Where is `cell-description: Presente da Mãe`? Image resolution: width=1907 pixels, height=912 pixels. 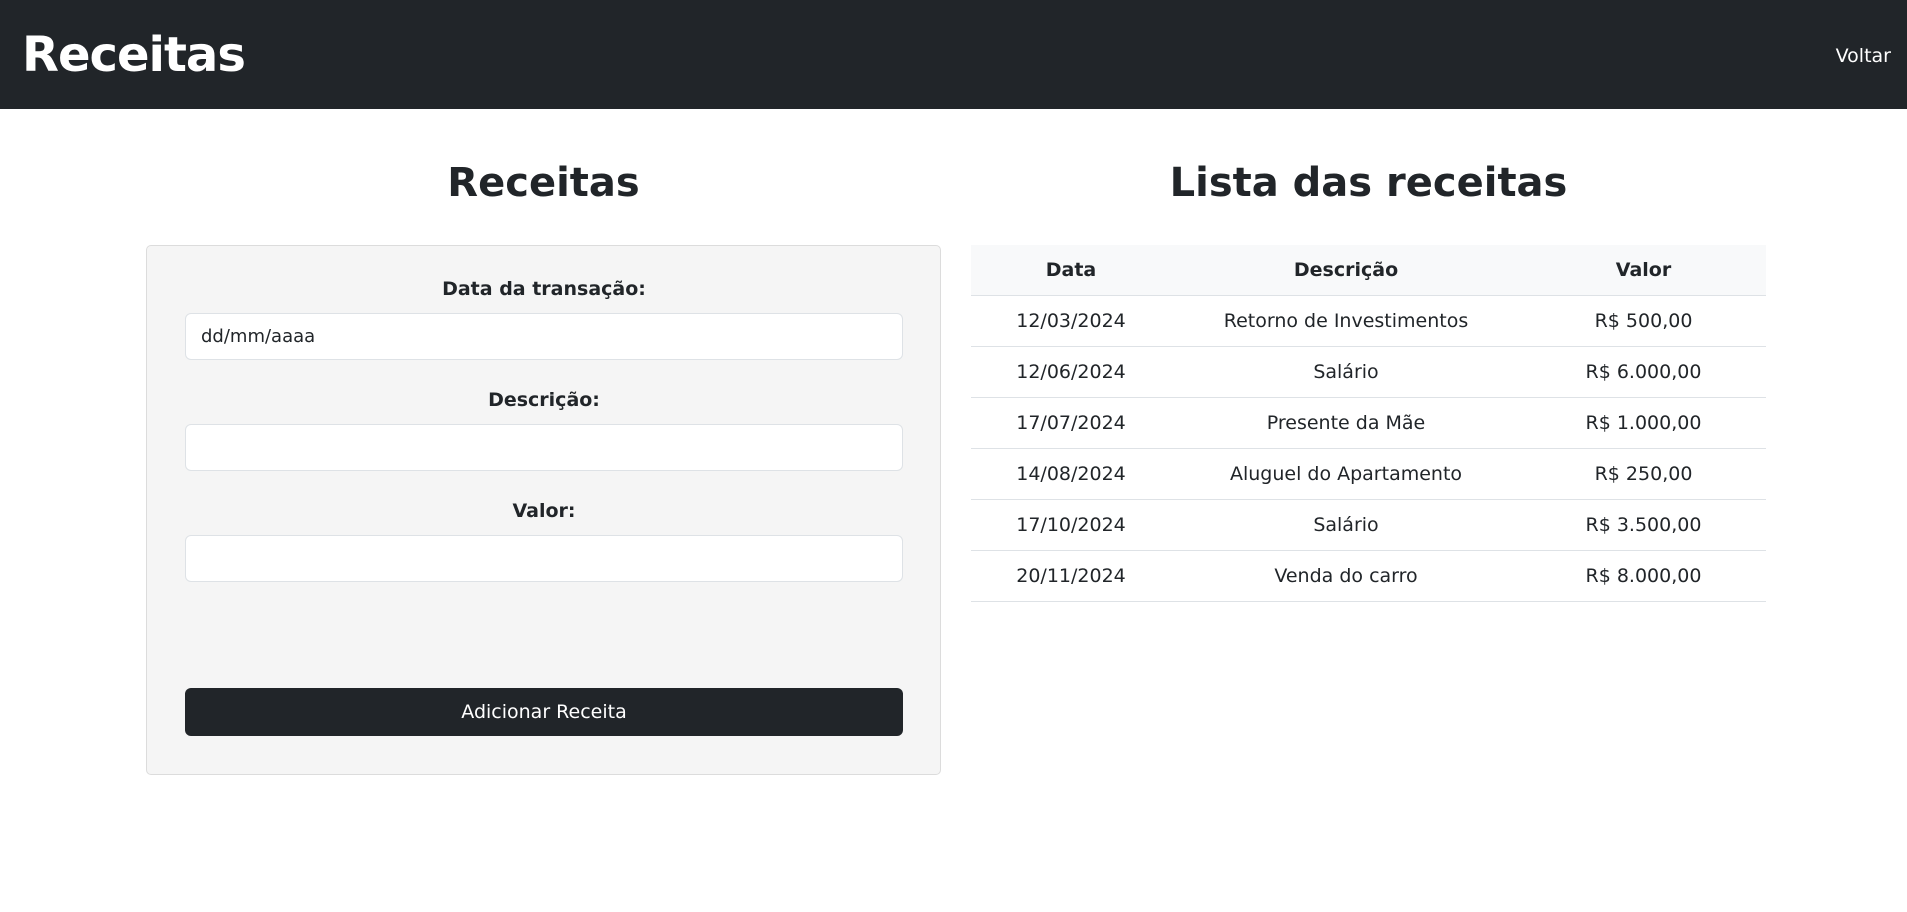 cell-description: Presente da Mãe is located at coordinates (1346, 423).